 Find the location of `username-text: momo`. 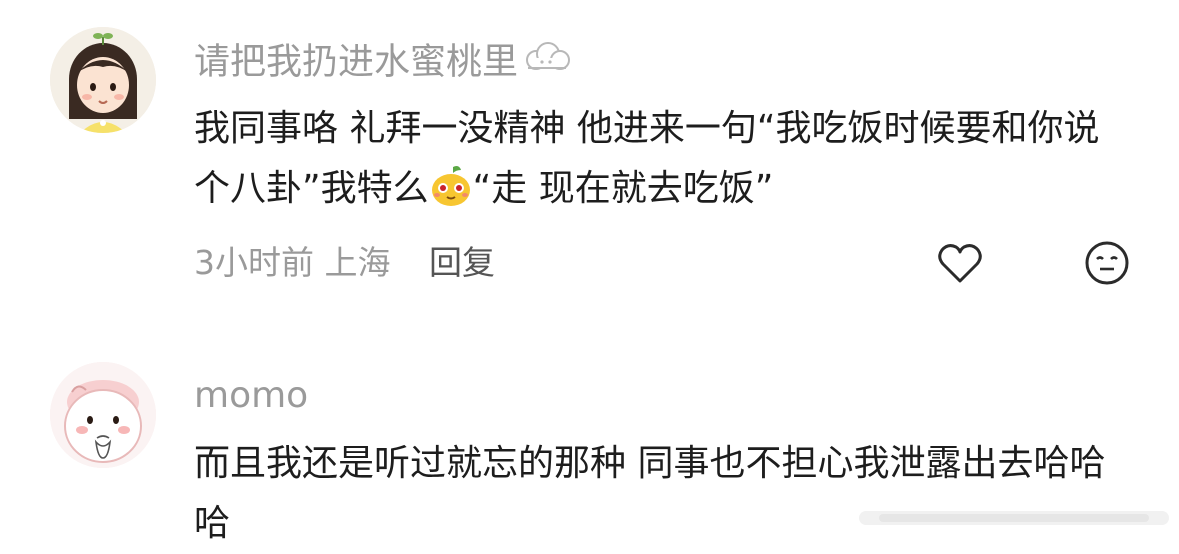

username-text: momo is located at coordinates (251, 395).